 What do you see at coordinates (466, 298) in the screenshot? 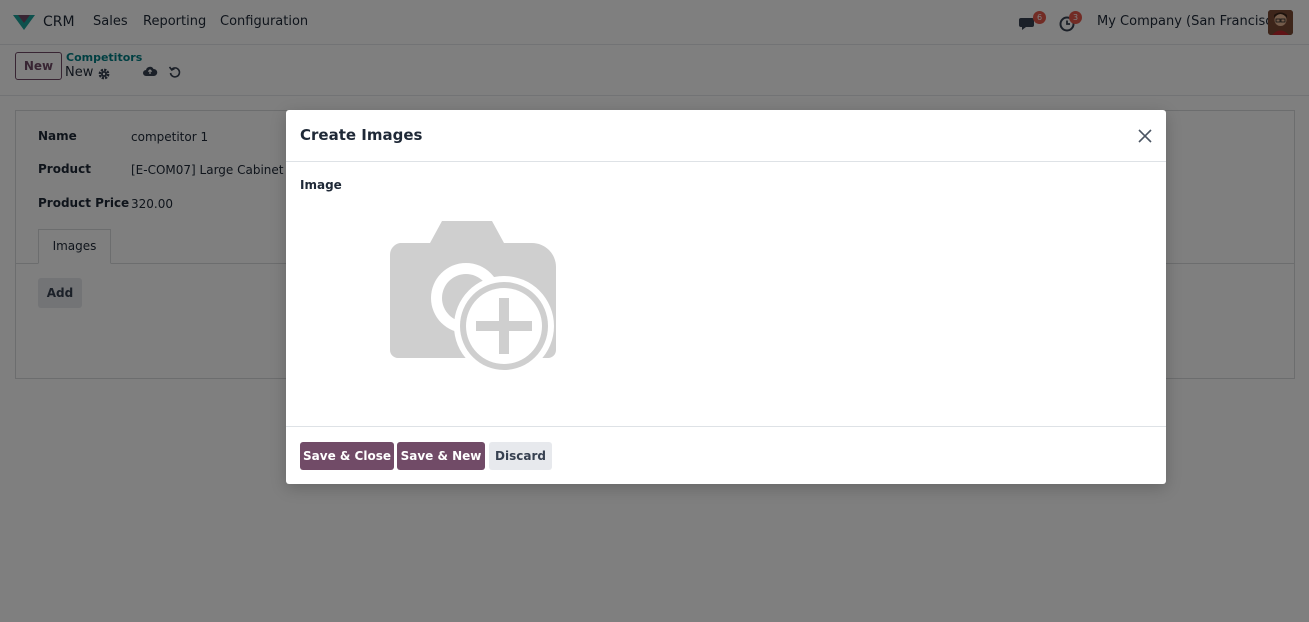
I see `camera-plus-icon` at bounding box center [466, 298].